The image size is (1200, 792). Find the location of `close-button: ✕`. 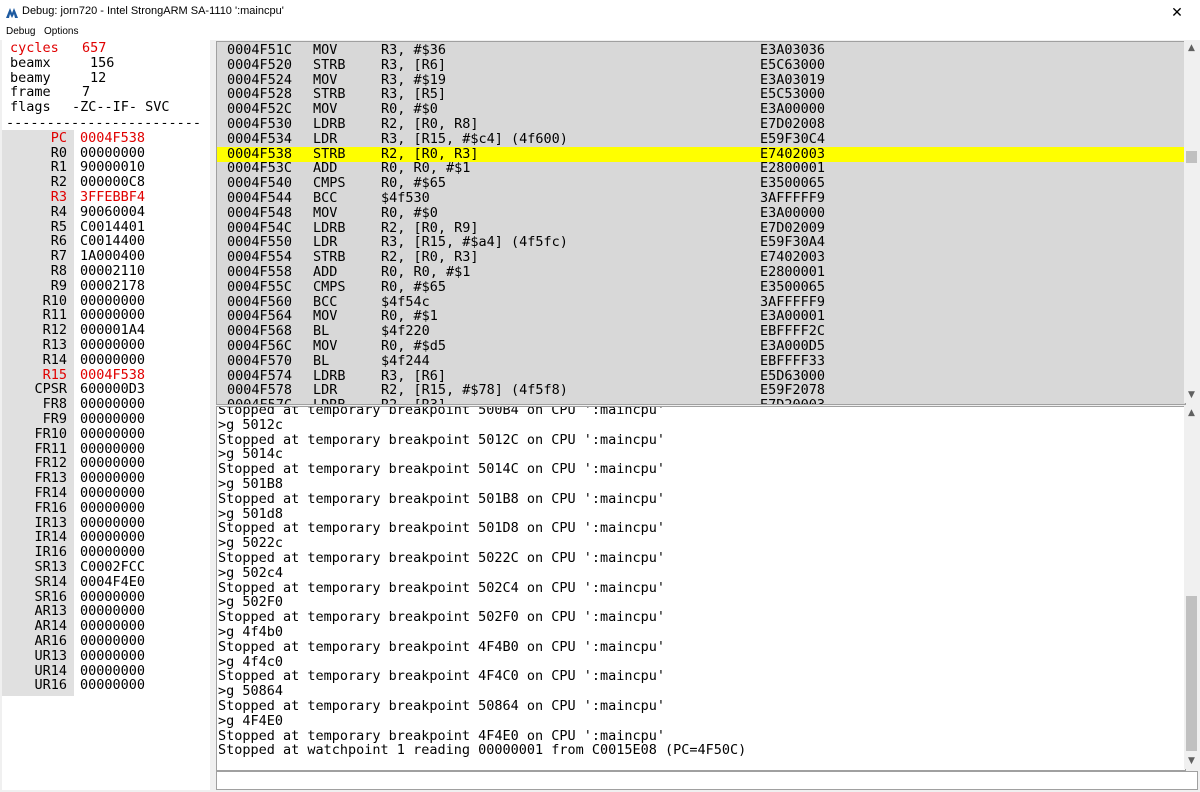

close-button: ✕ is located at coordinates (1177, 12).